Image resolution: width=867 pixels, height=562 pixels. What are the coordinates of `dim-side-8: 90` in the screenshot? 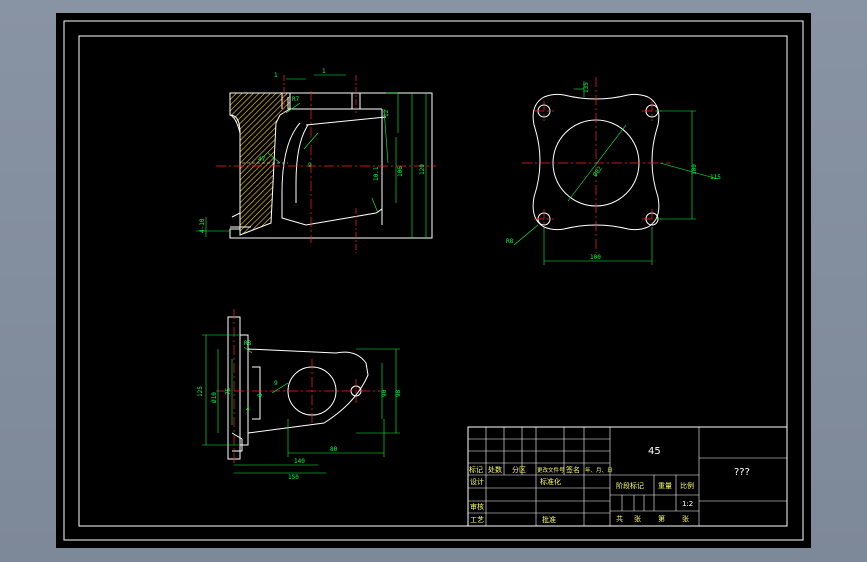 It's located at (384, 393).